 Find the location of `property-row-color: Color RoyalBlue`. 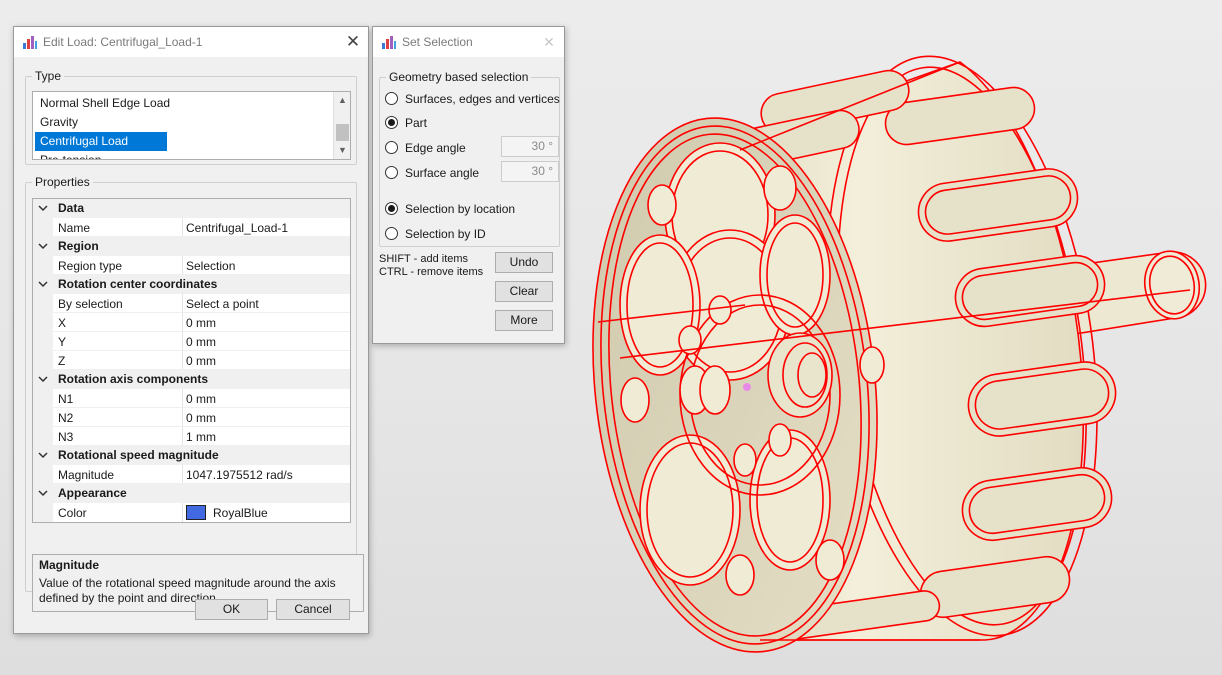

property-row-color: Color RoyalBlue is located at coordinates (191, 512).